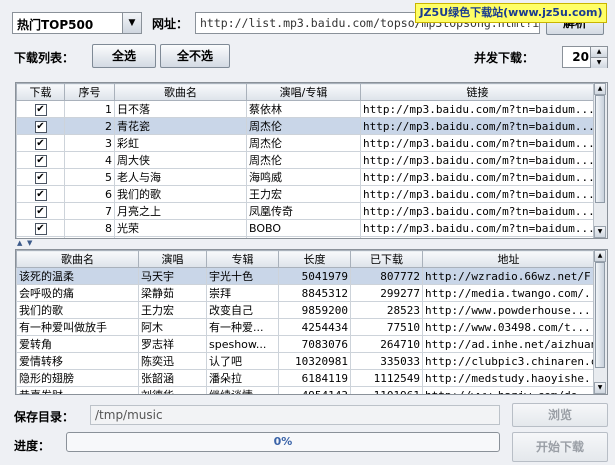 The image size is (615, 465). What do you see at coordinates (77, 327) in the screenshot?
I see `dl-title: 有一种爱叫做放手` at bounding box center [77, 327].